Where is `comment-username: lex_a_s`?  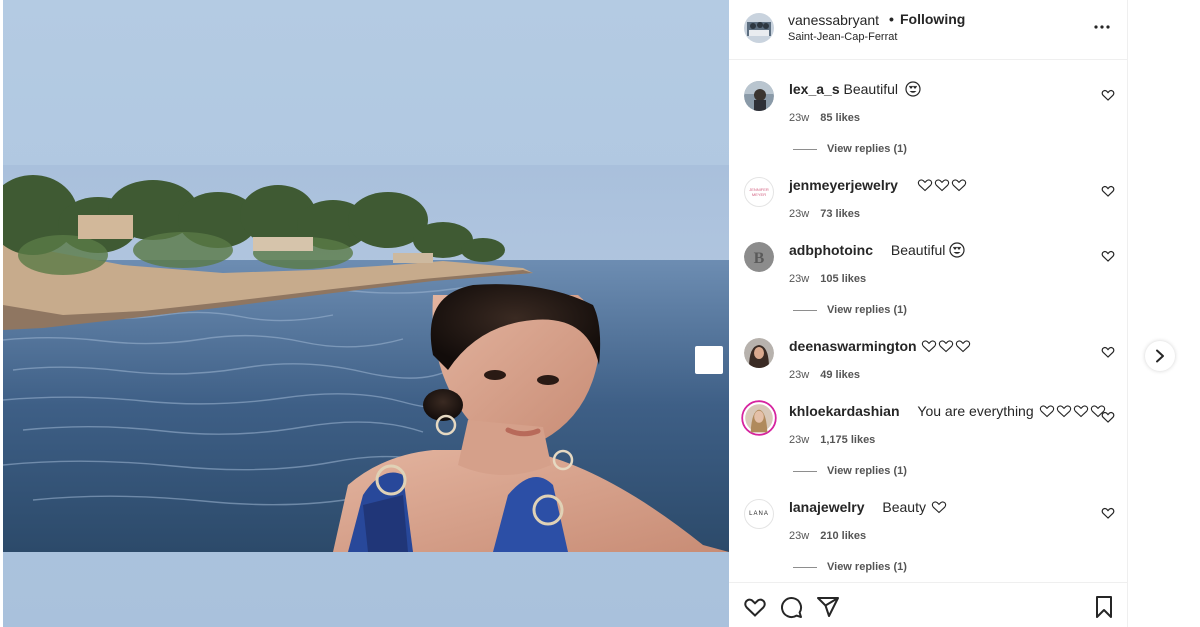 comment-username: lex_a_s is located at coordinates (814, 89).